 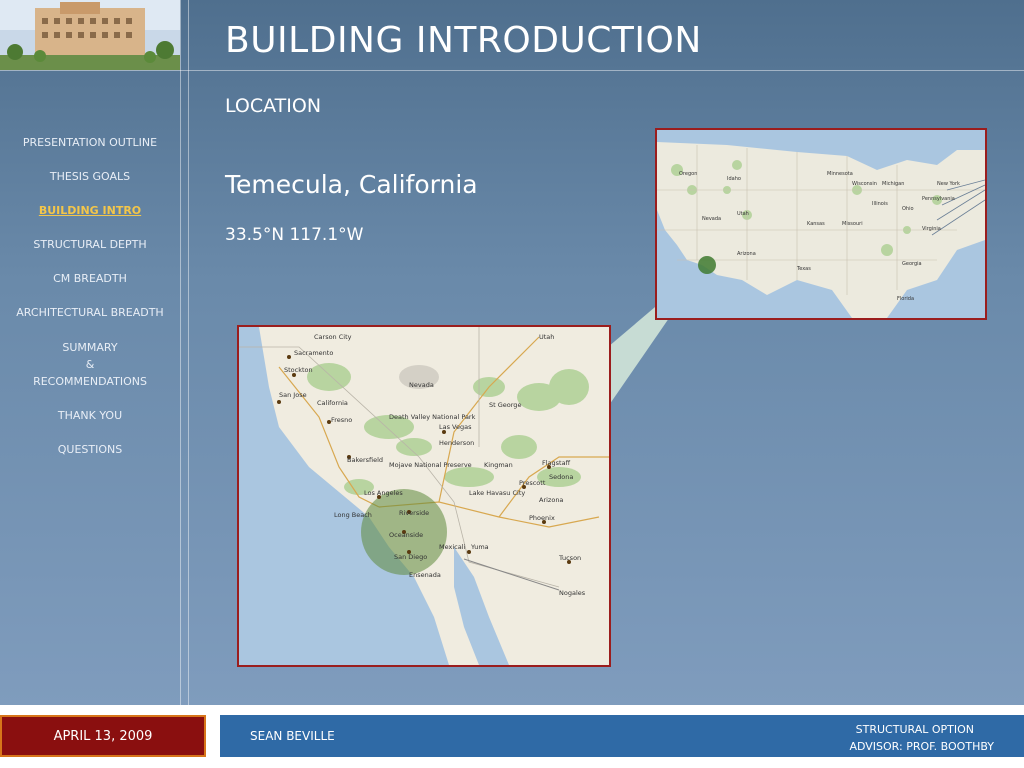 What do you see at coordinates (432, 417) in the screenshot?
I see `map-label: Death Valley National Park` at bounding box center [432, 417].